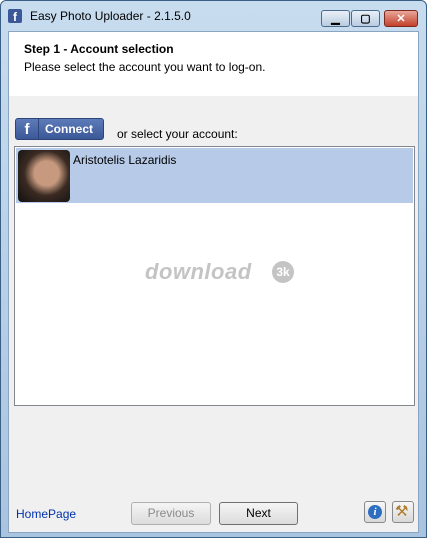 This screenshot has height=538, width=427. I want to click on account-name: Aristotelis Lazaridis, so click(125, 160).